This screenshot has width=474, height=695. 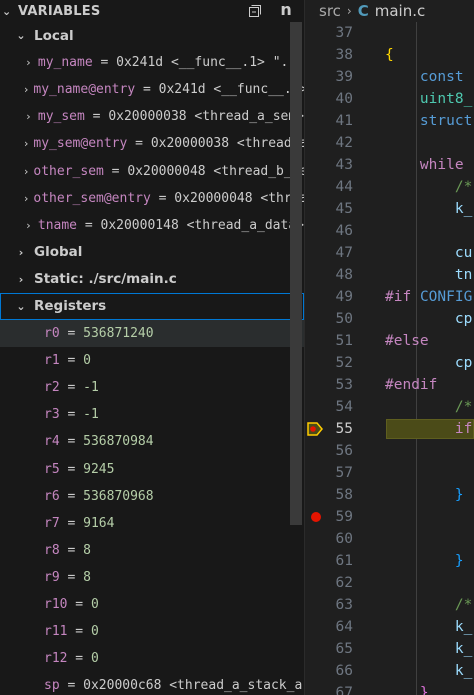 I want to click on code-line: 57, so click(x=389, y=473).